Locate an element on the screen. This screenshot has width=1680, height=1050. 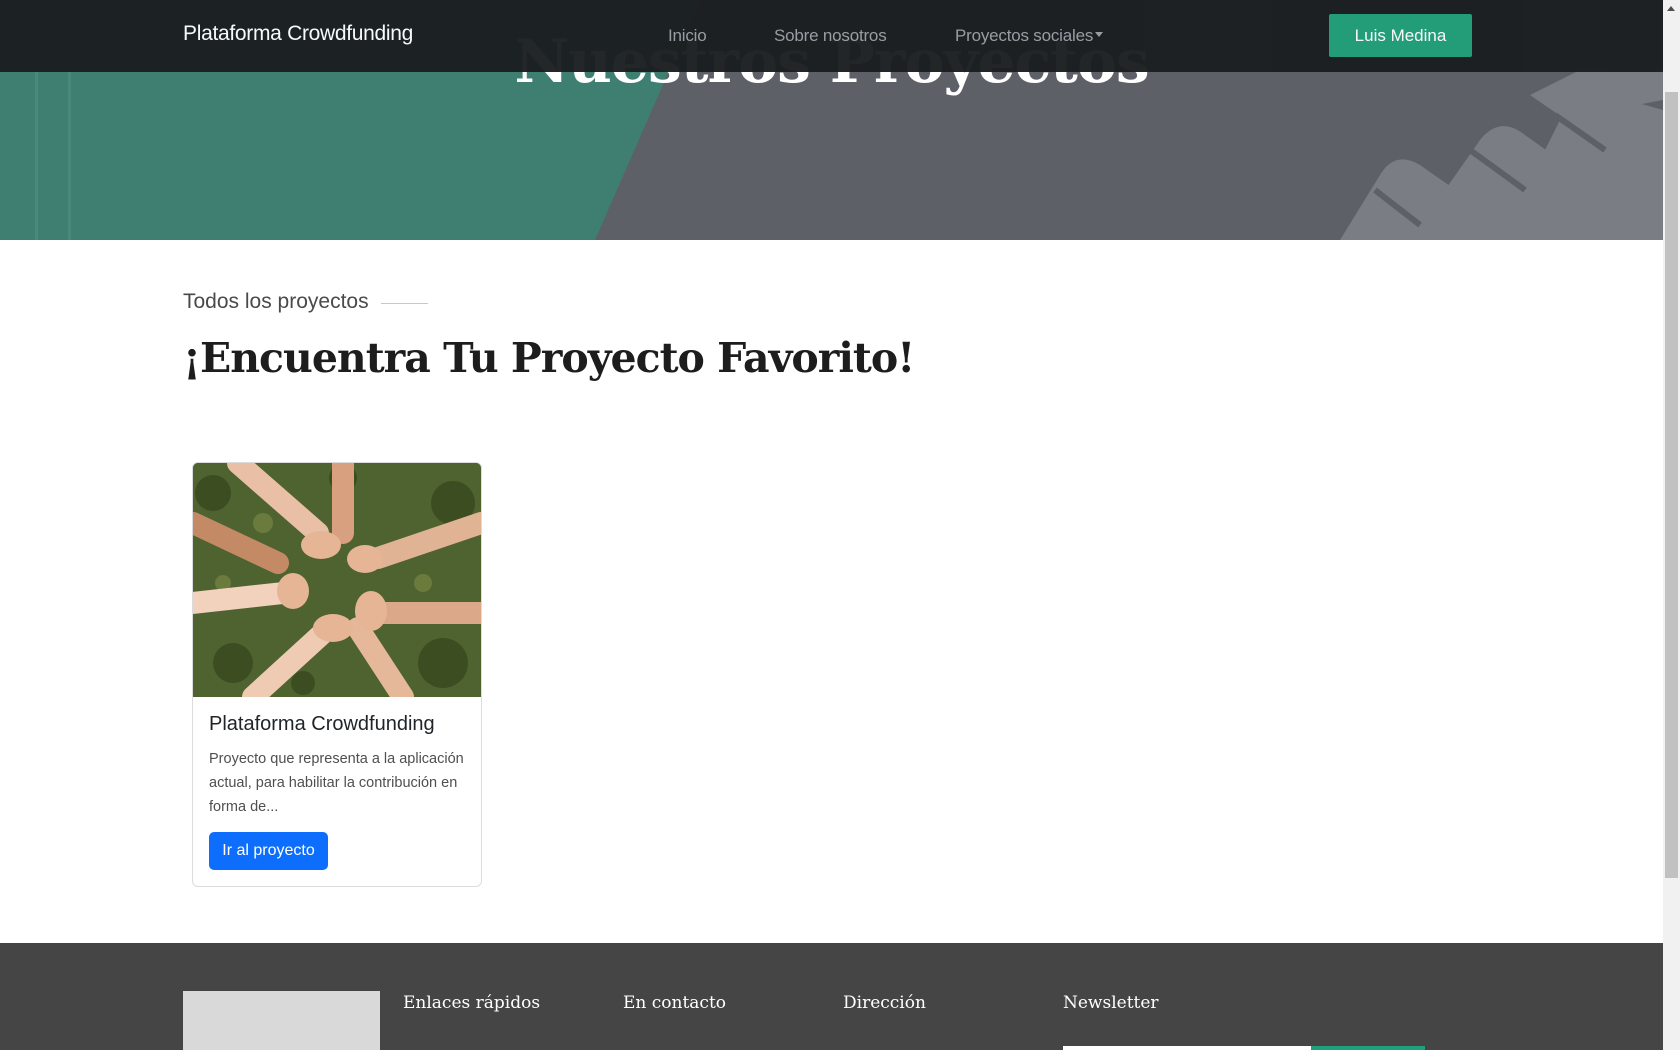
nav-dropdown-label: Proyectos sociales is located at coordinates (1024, 35).